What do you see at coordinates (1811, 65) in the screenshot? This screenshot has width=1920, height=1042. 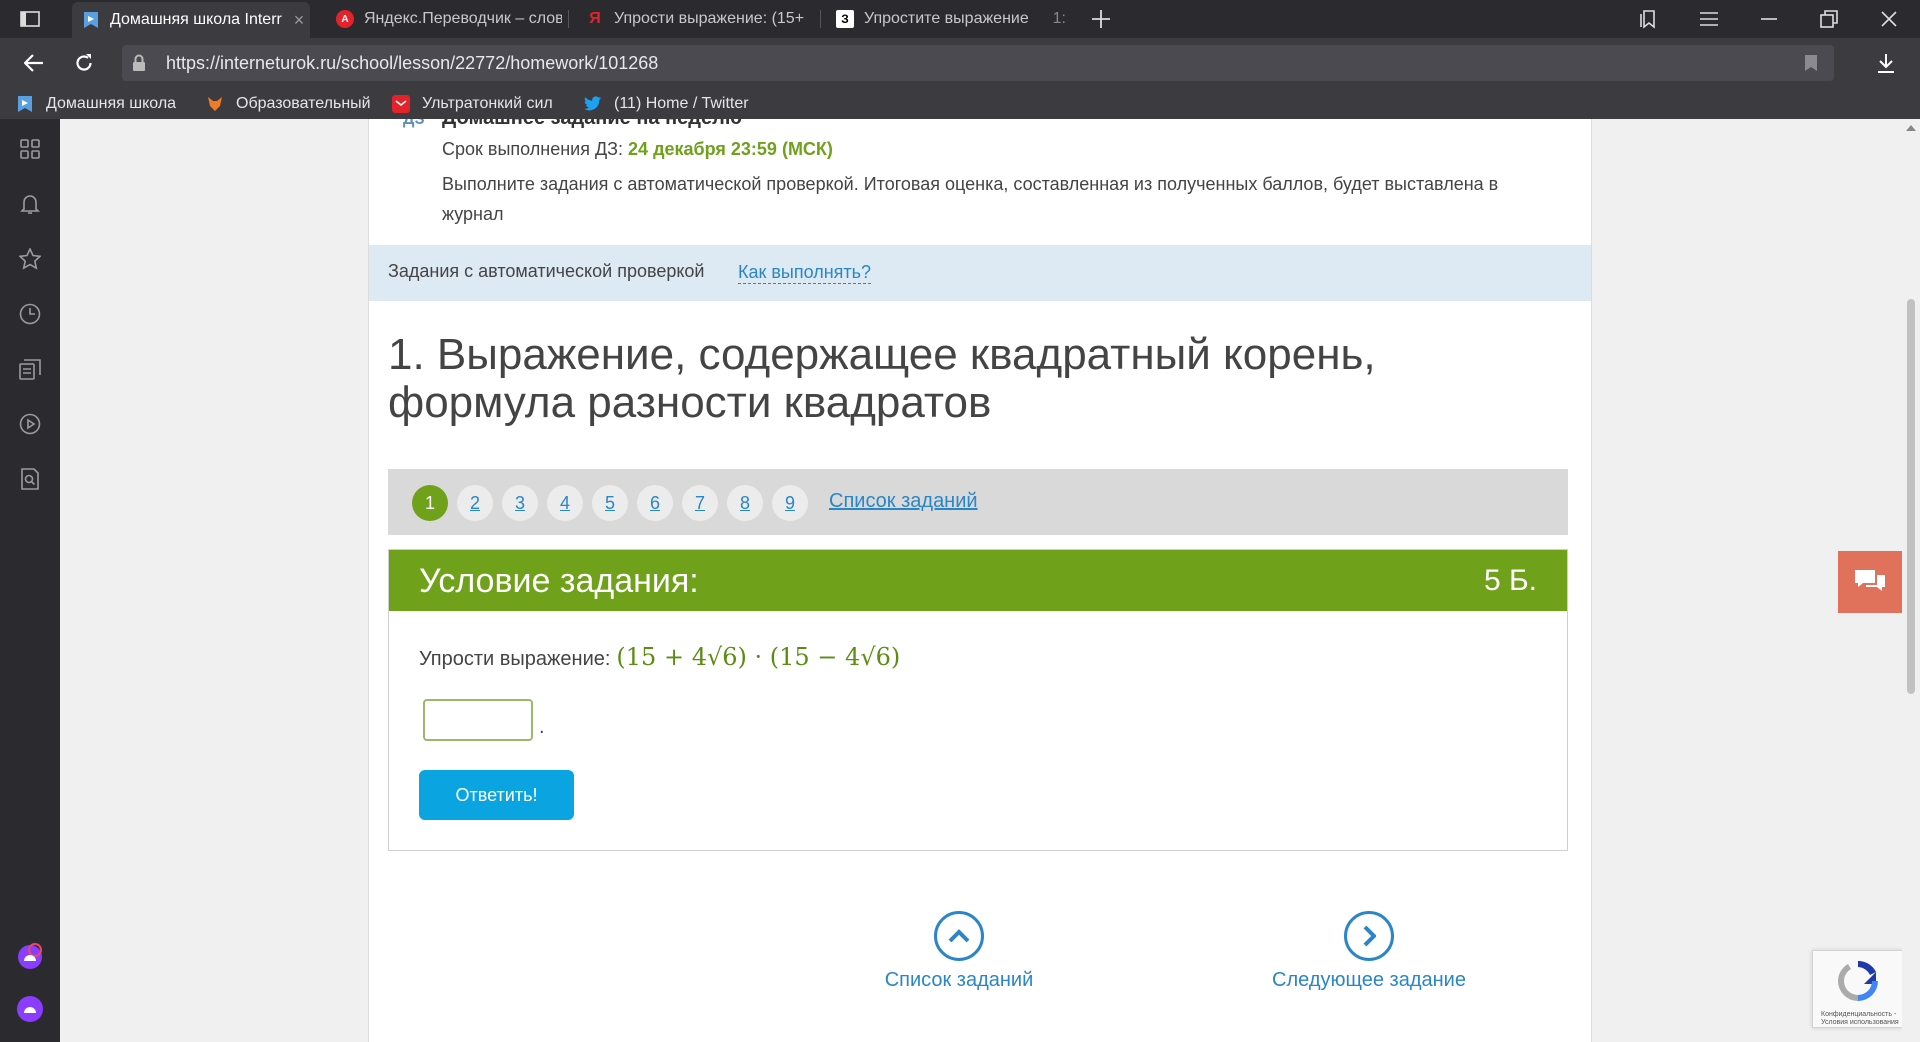 I see `bookmark-page-icon` at bounding box center [1811, 65].